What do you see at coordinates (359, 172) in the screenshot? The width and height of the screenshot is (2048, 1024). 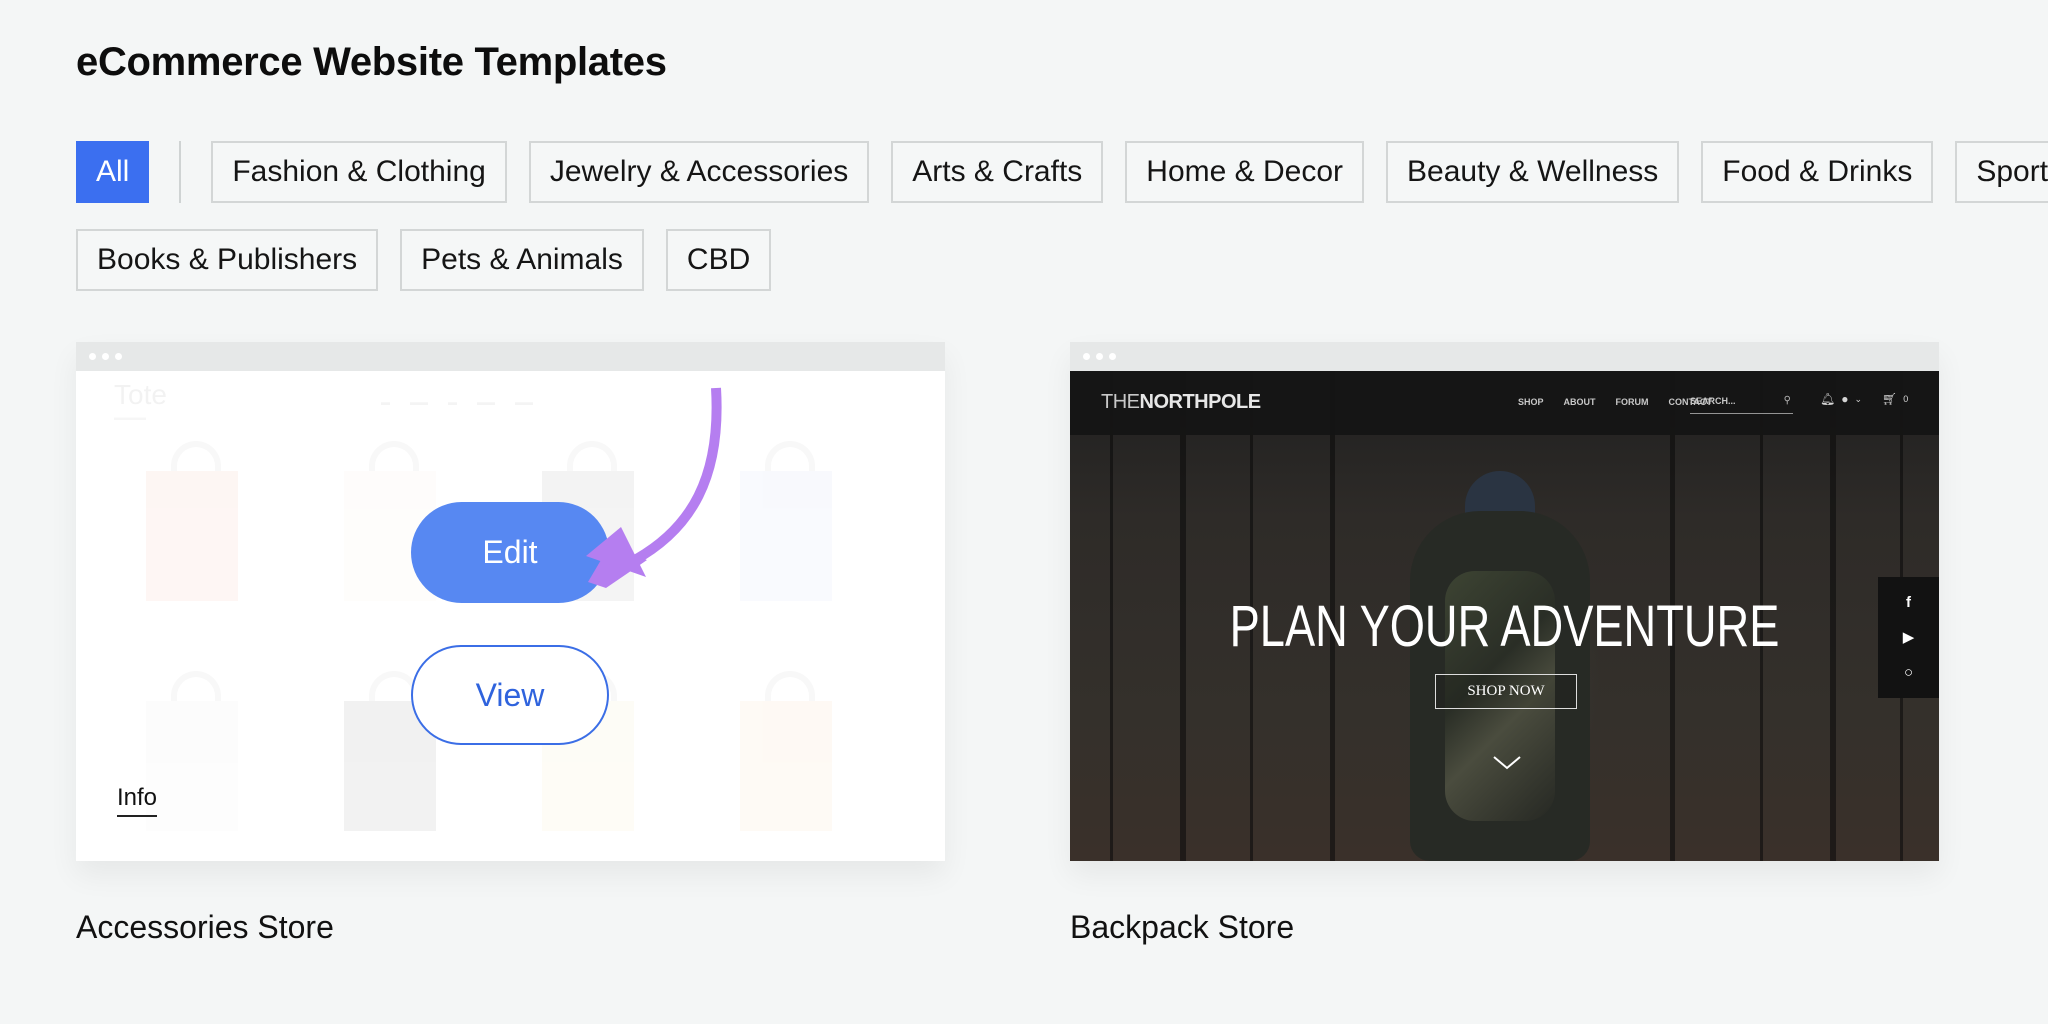 I see `filter-fashion-clothing: Fashion & Clothing` at bounding box center [359, 172].